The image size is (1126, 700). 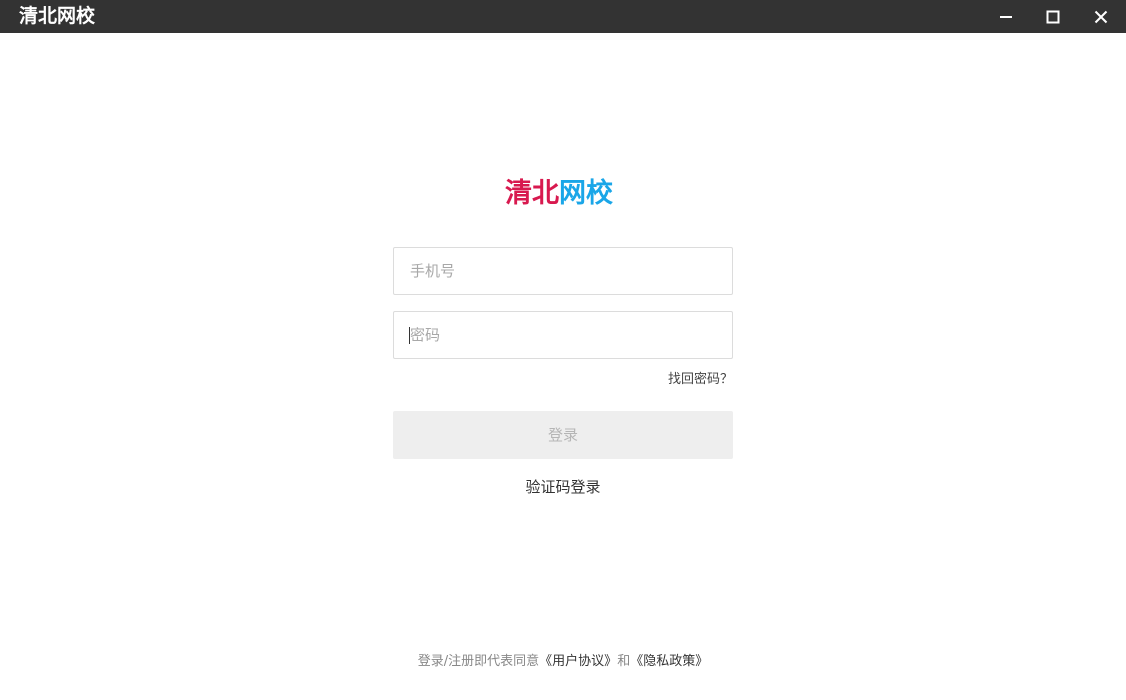 I want to click on password-input, so click(x=563, y=335).